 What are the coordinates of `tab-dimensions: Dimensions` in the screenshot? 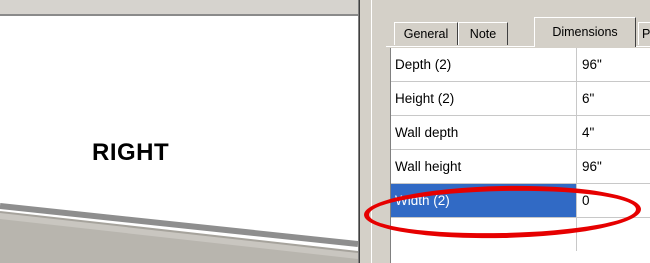 It's located at (585, 32).